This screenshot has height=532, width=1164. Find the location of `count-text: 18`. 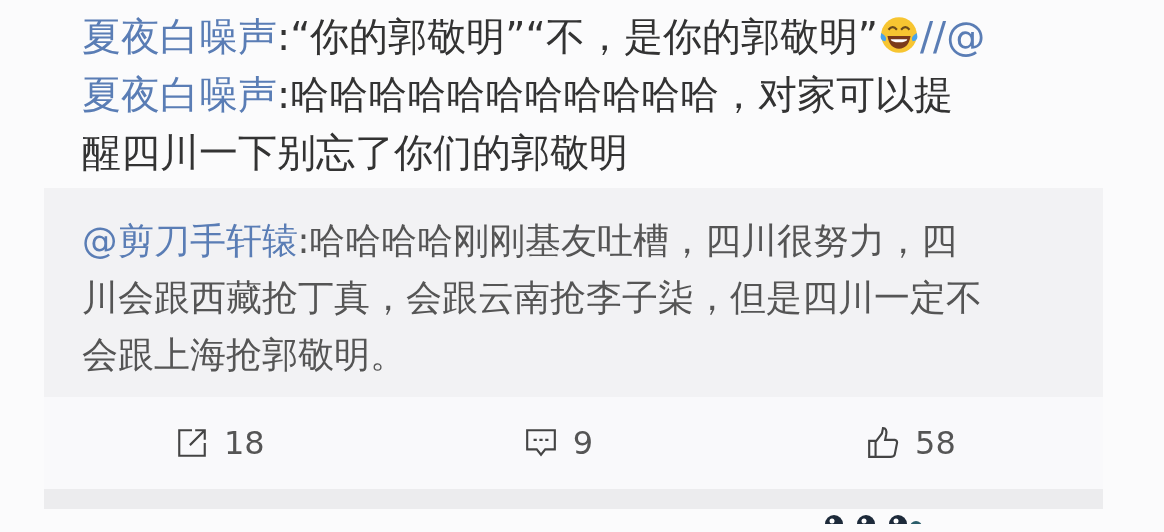

count-text: 18 is located at coordinates (244, 443).